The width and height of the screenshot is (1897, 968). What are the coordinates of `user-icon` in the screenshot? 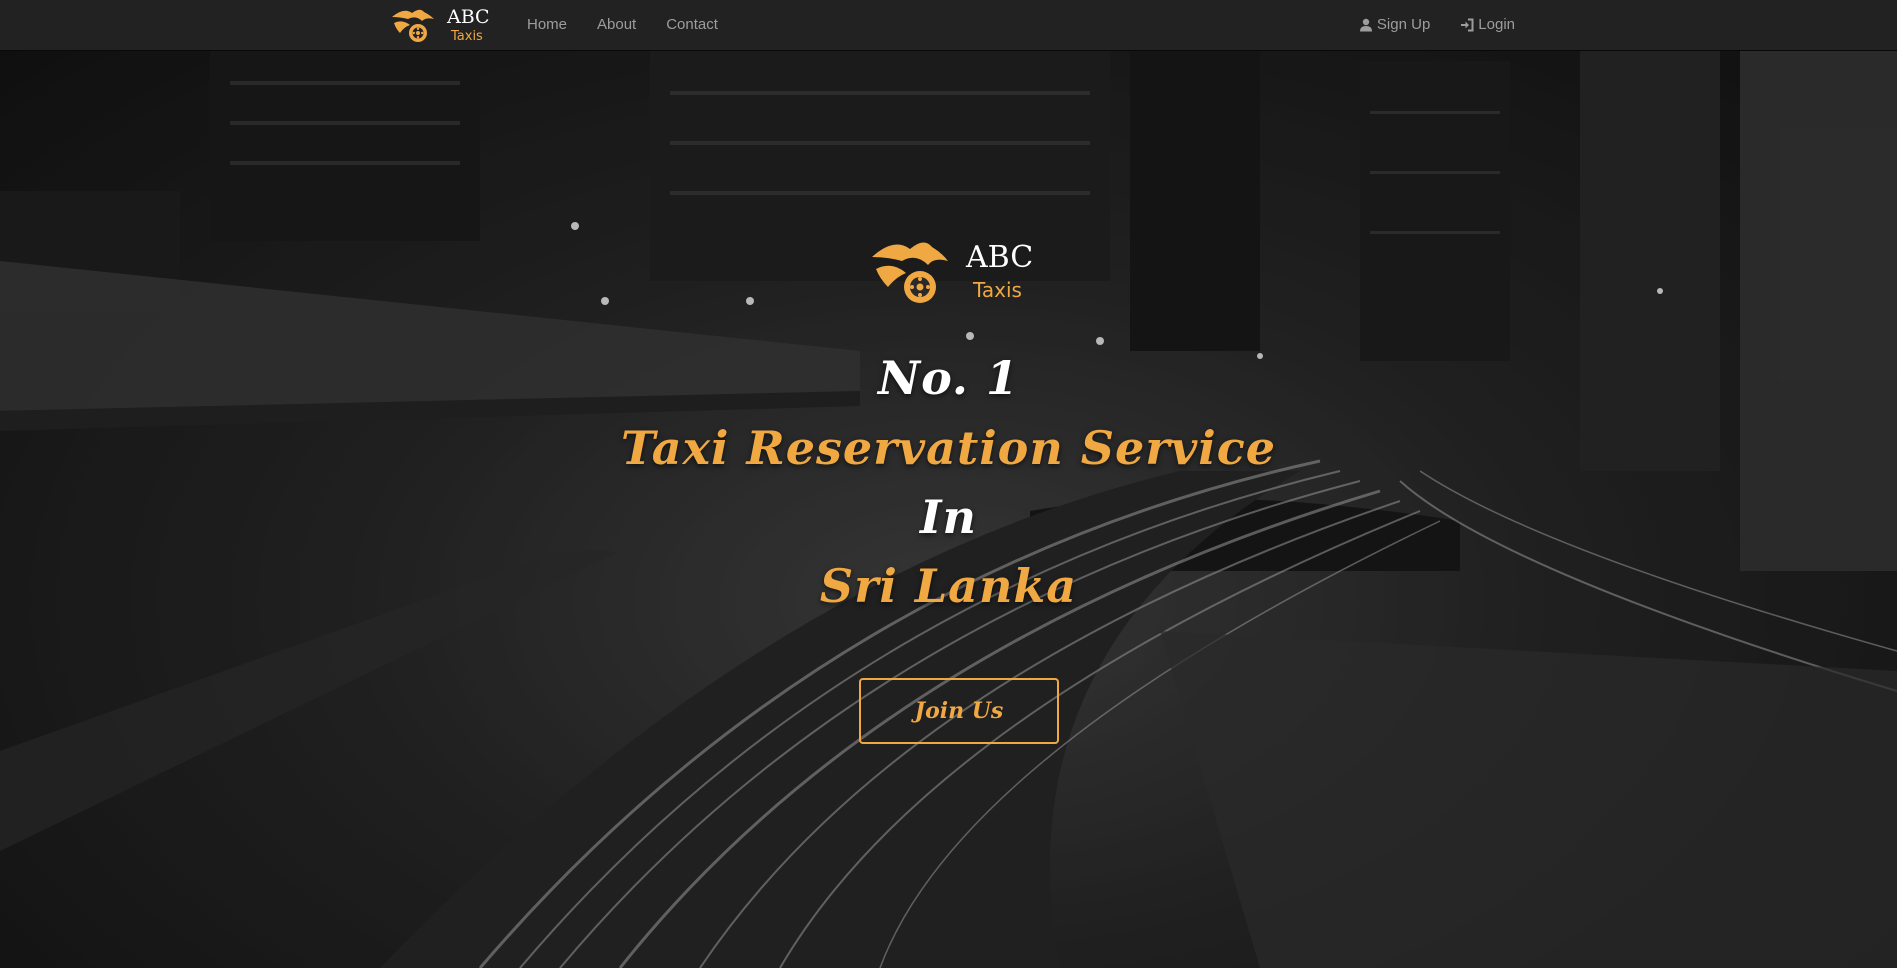 It's located at (1365, 25).